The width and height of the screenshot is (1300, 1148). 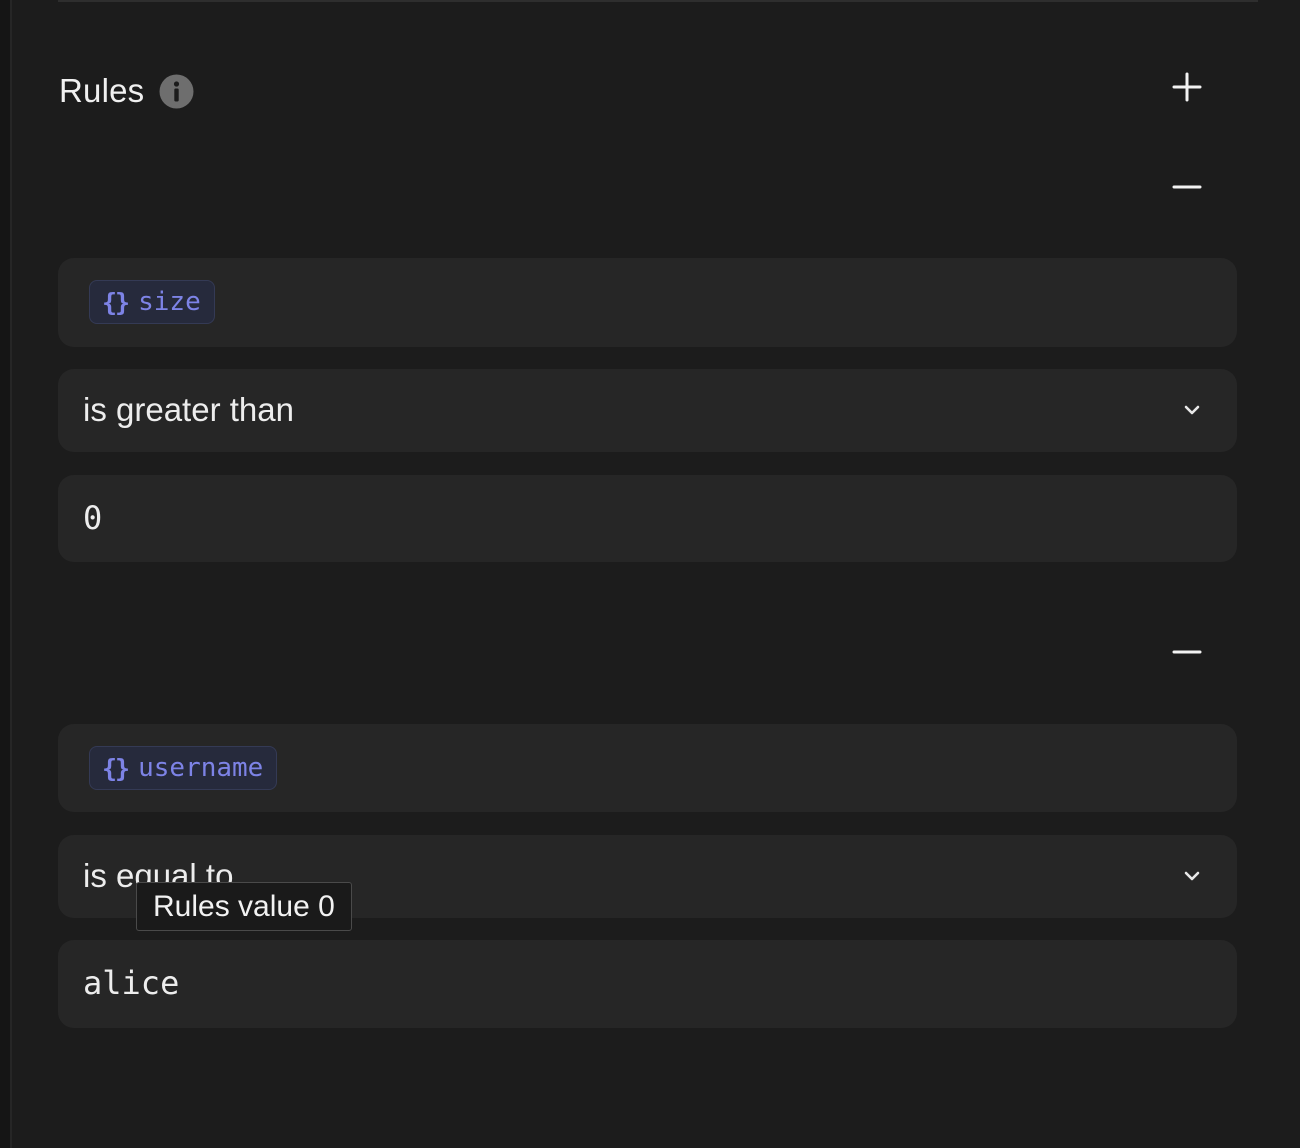 I want to click on tooltip: Rules value 0, so click(x=244, y=906).